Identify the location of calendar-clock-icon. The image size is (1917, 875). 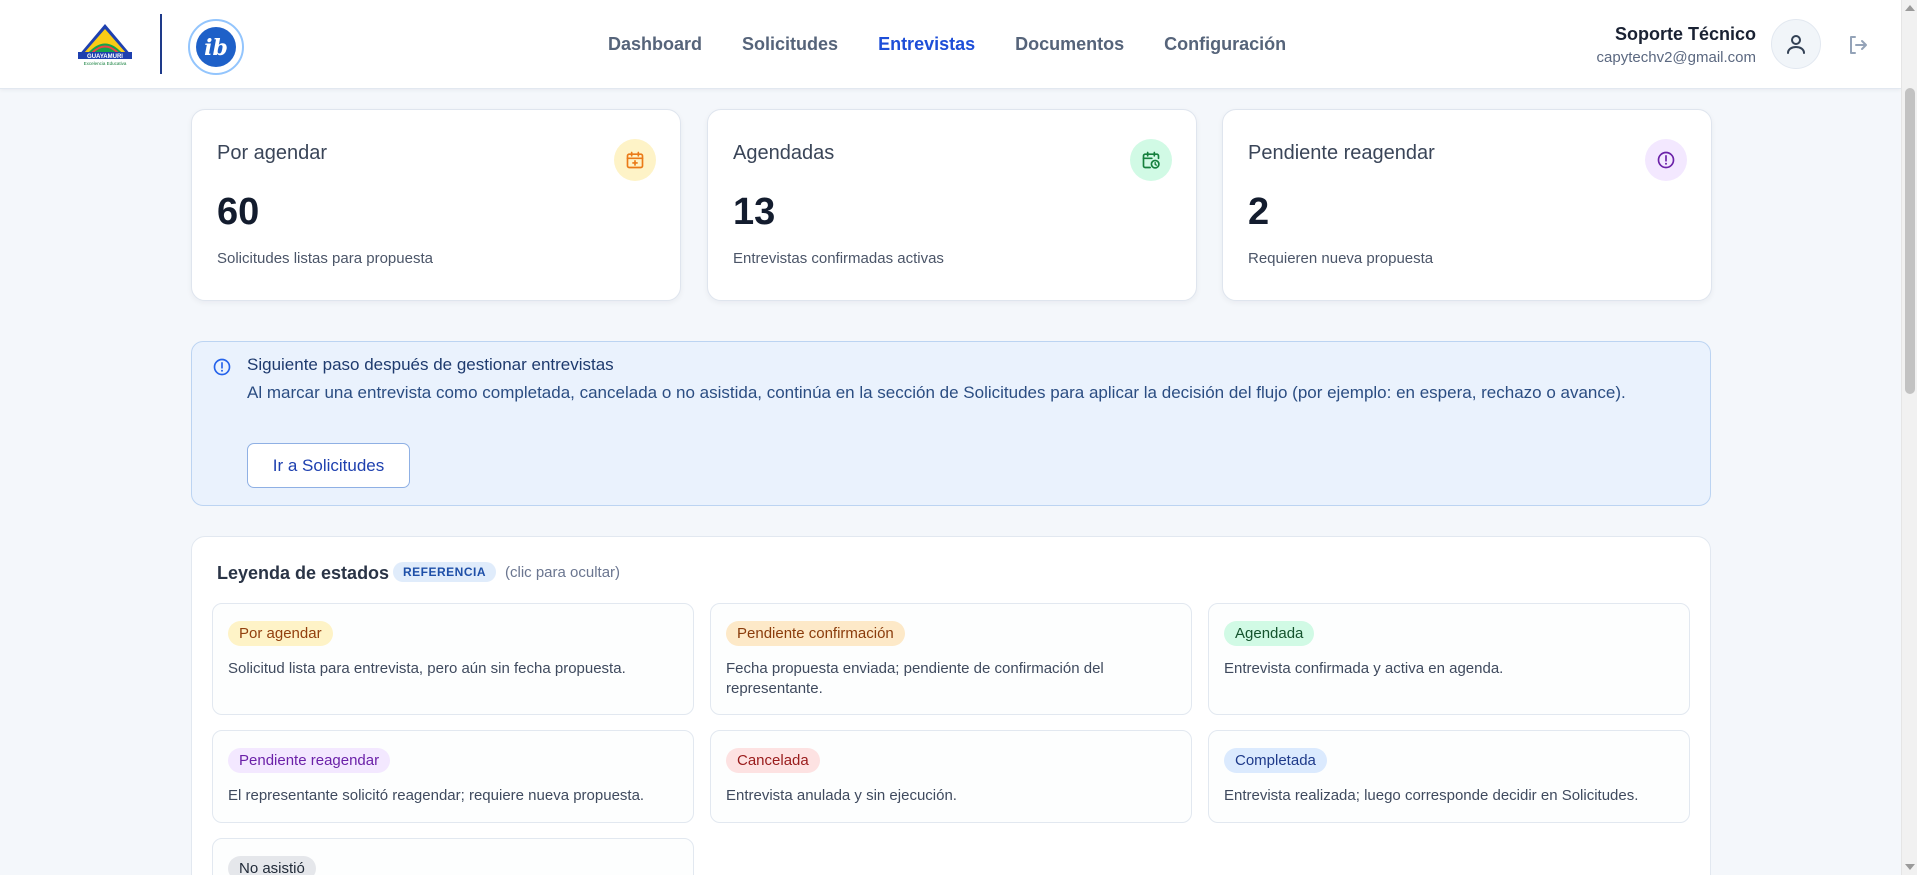
(1151, 160).